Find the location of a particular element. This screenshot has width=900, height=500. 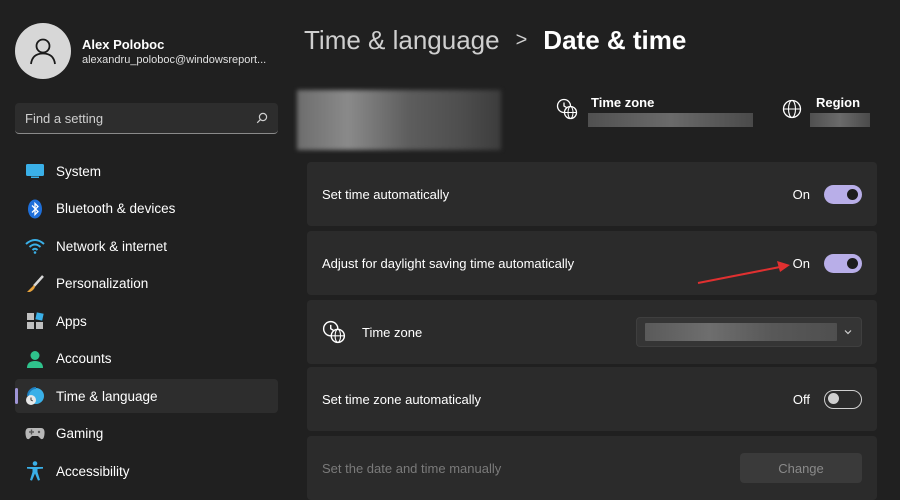

system-icon is located at coordinates (35, 171).